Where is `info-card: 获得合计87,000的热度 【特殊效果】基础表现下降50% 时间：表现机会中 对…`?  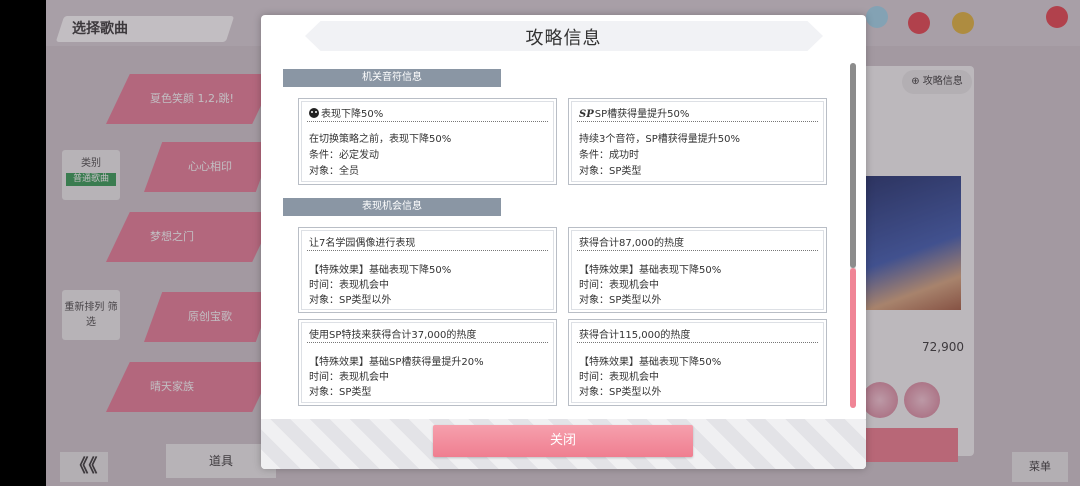 info-card: 获得合计87,000的热度 【特殊效果】基础表现下降50% 时间：表现机会中 对… is located at coordinates (697, 270).